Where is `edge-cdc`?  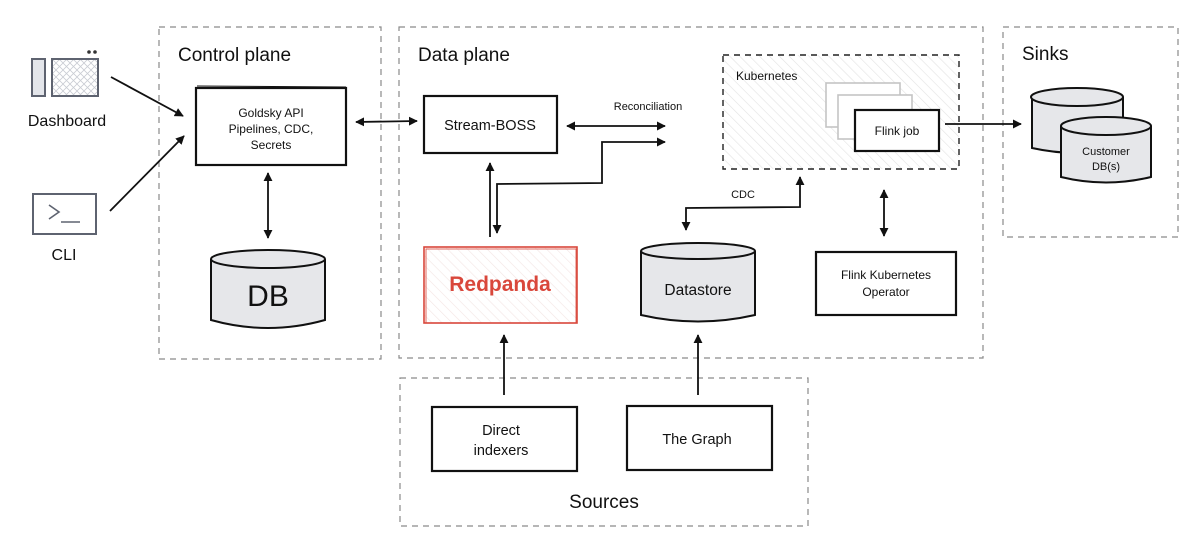
edge-cdc is located at coordinates (743, 203).